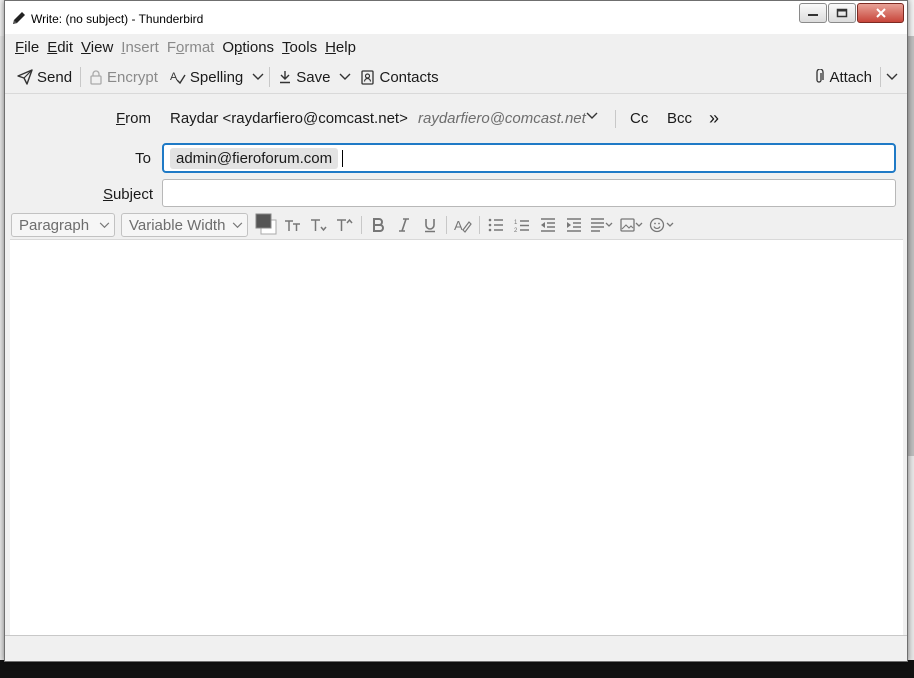 The image size is (914, 678). I want to click on from-identity: Raydar <raydarfiero@comcast.net>, so click(289, 118).